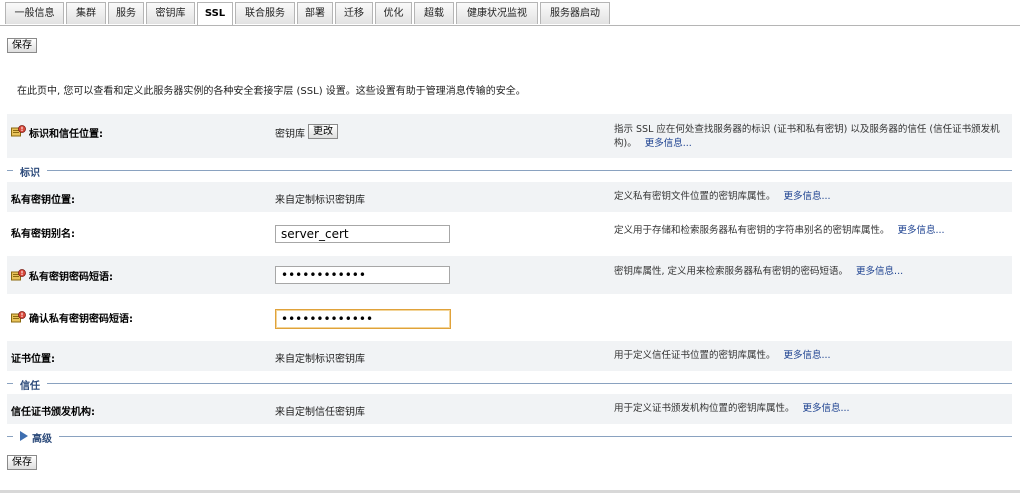 This screenshot has height=496, width=1020. What do you see at coordinates (497, 13) in the screenshot?
I see `tab-health-monitoring: 健康状况监视` at bounding box center [497, 13].